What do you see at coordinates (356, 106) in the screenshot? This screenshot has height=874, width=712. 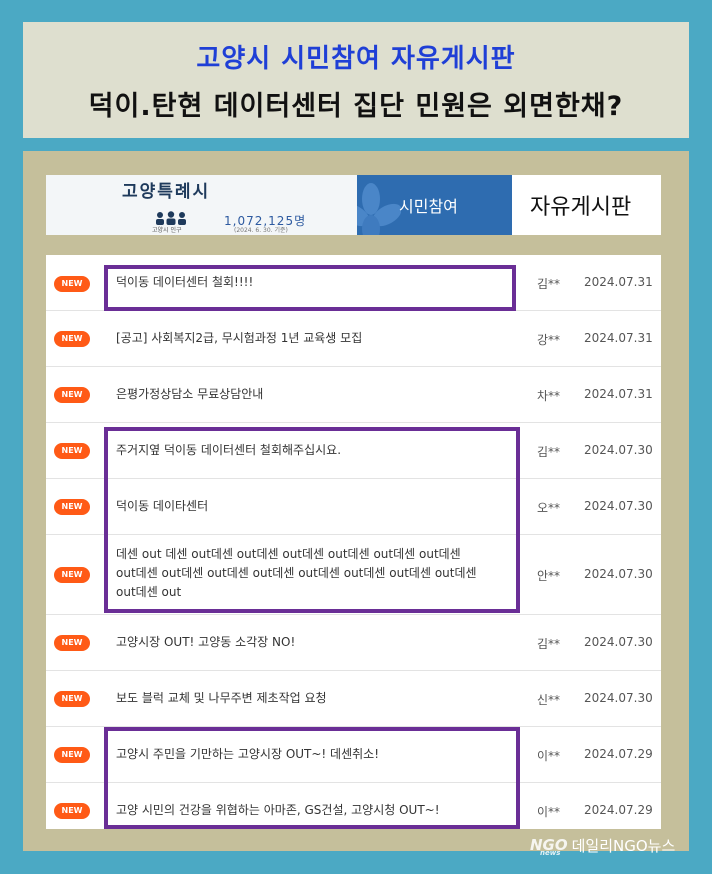 I see `title-line2: 덕이.탄현 데이터센터 집단 민원은 외면한채?` at bounding box center [356, 106].